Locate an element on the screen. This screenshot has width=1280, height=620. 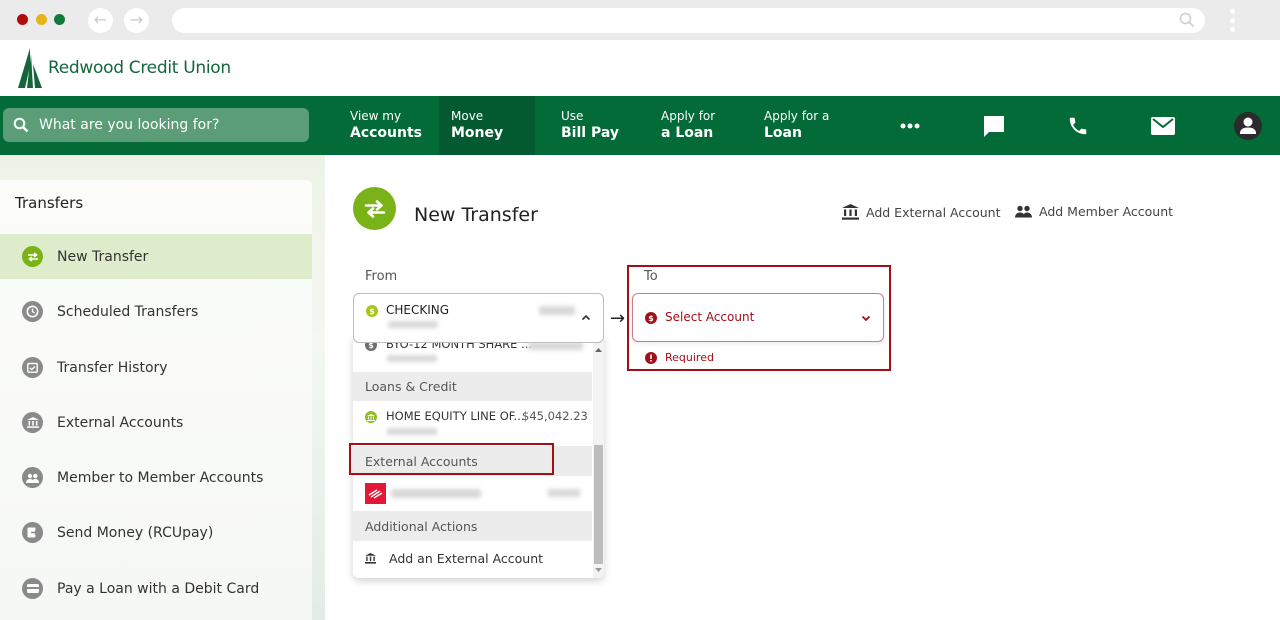
sidebar-item-external-accounts: External Accounts is located at coordinates (156, 422).